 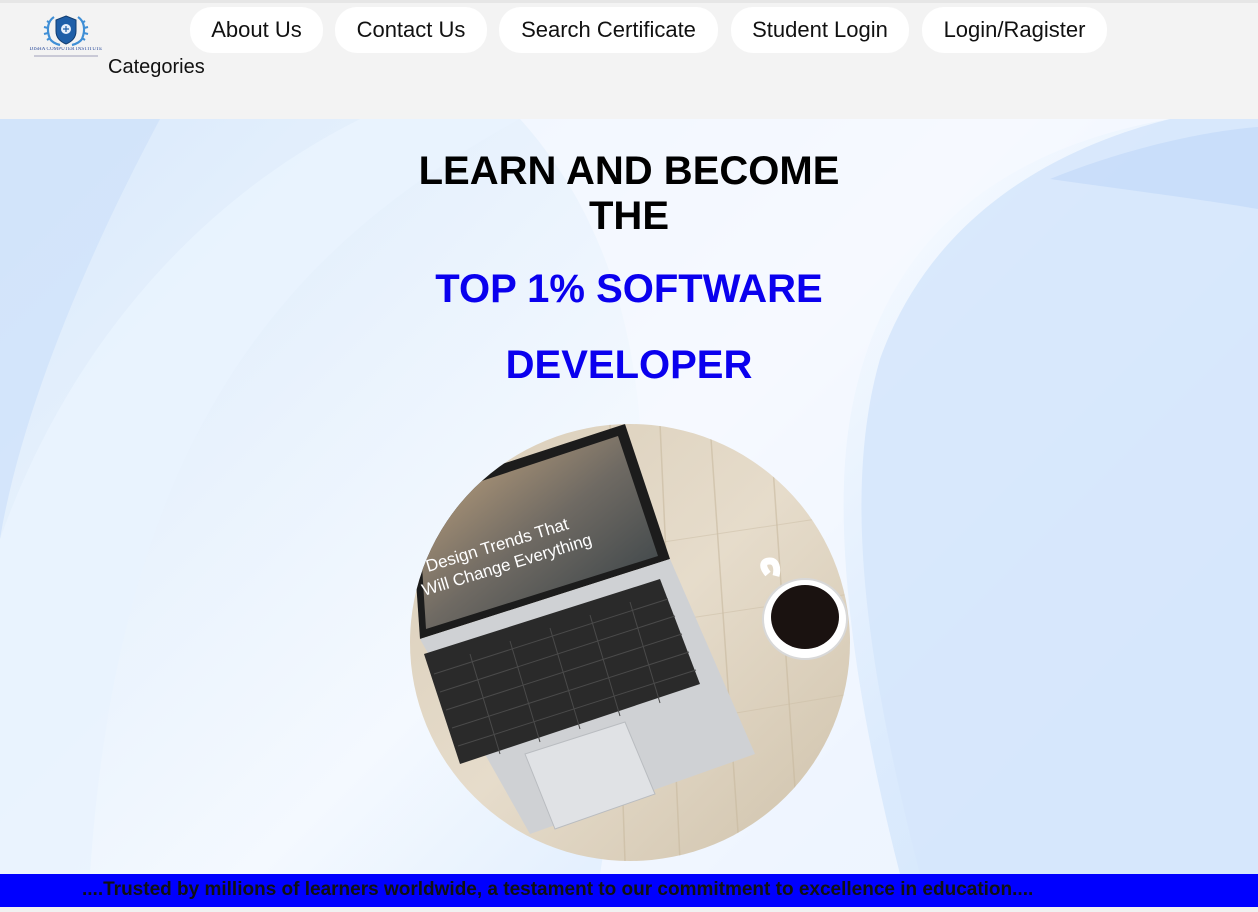 What do you see at coordinates (66, 56) in the screenshot?
I see `logo-tagline-bar` at bounding box center [66, 56].